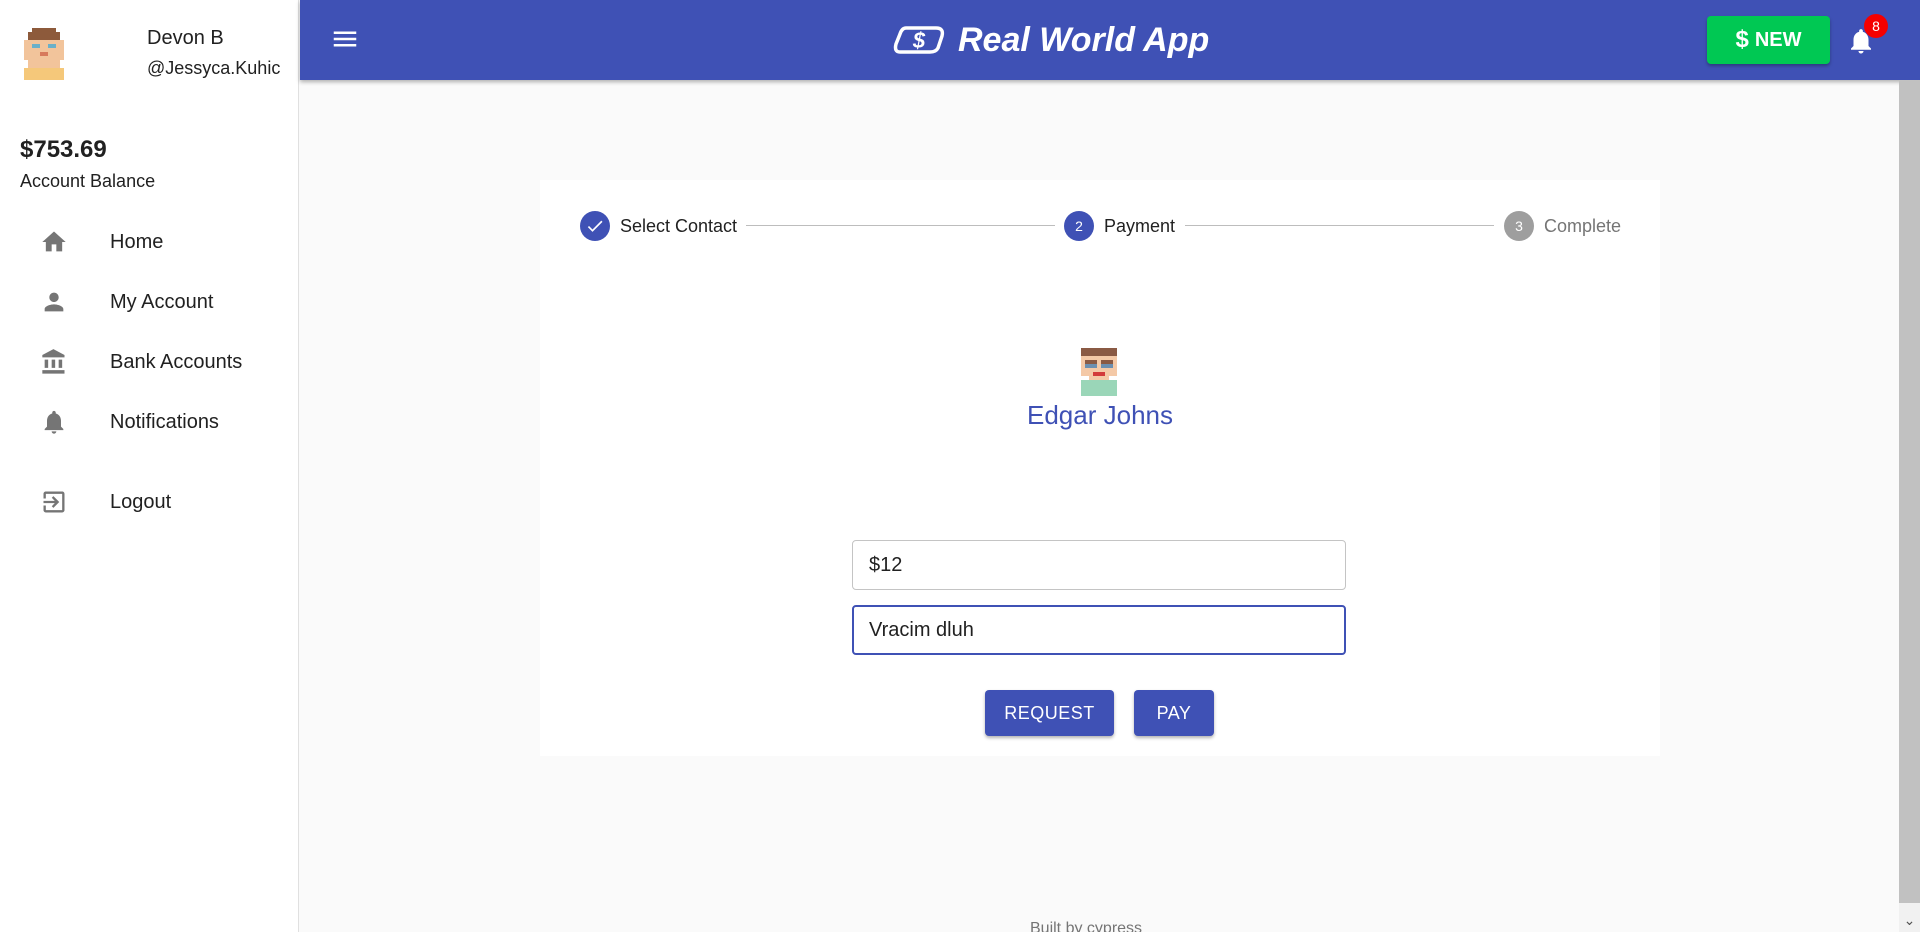 This screenshot has width=1920, height=932. I want to click on sidebar-item-label: Bank Accounts, so click(176, 361).